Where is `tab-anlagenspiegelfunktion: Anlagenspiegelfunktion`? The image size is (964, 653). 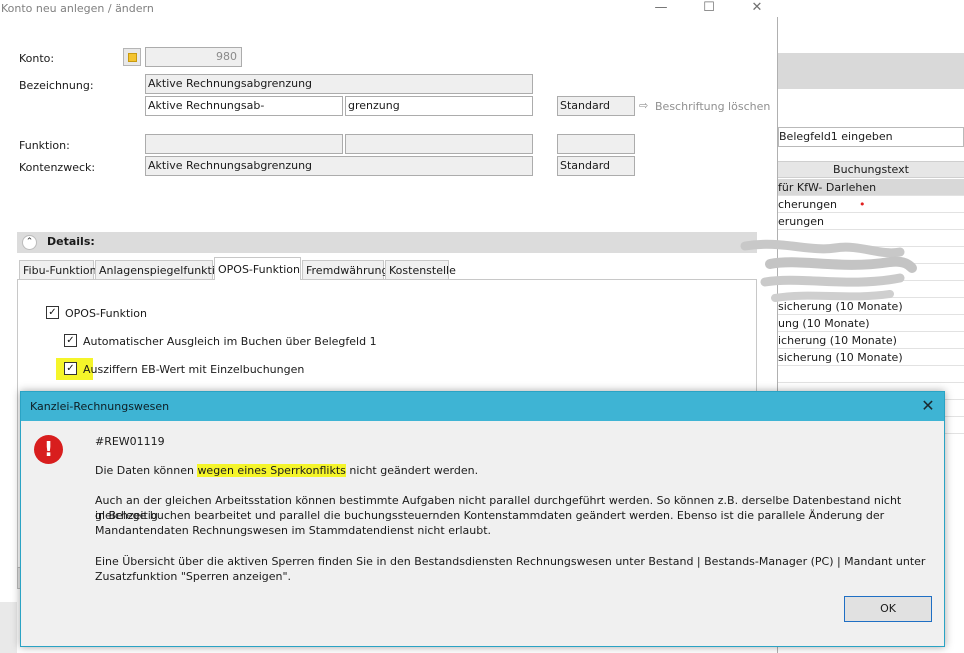
tab-anlagenspiegelfunktion: Anlagenspiegelfunktion is located at coordinates (162, 269).